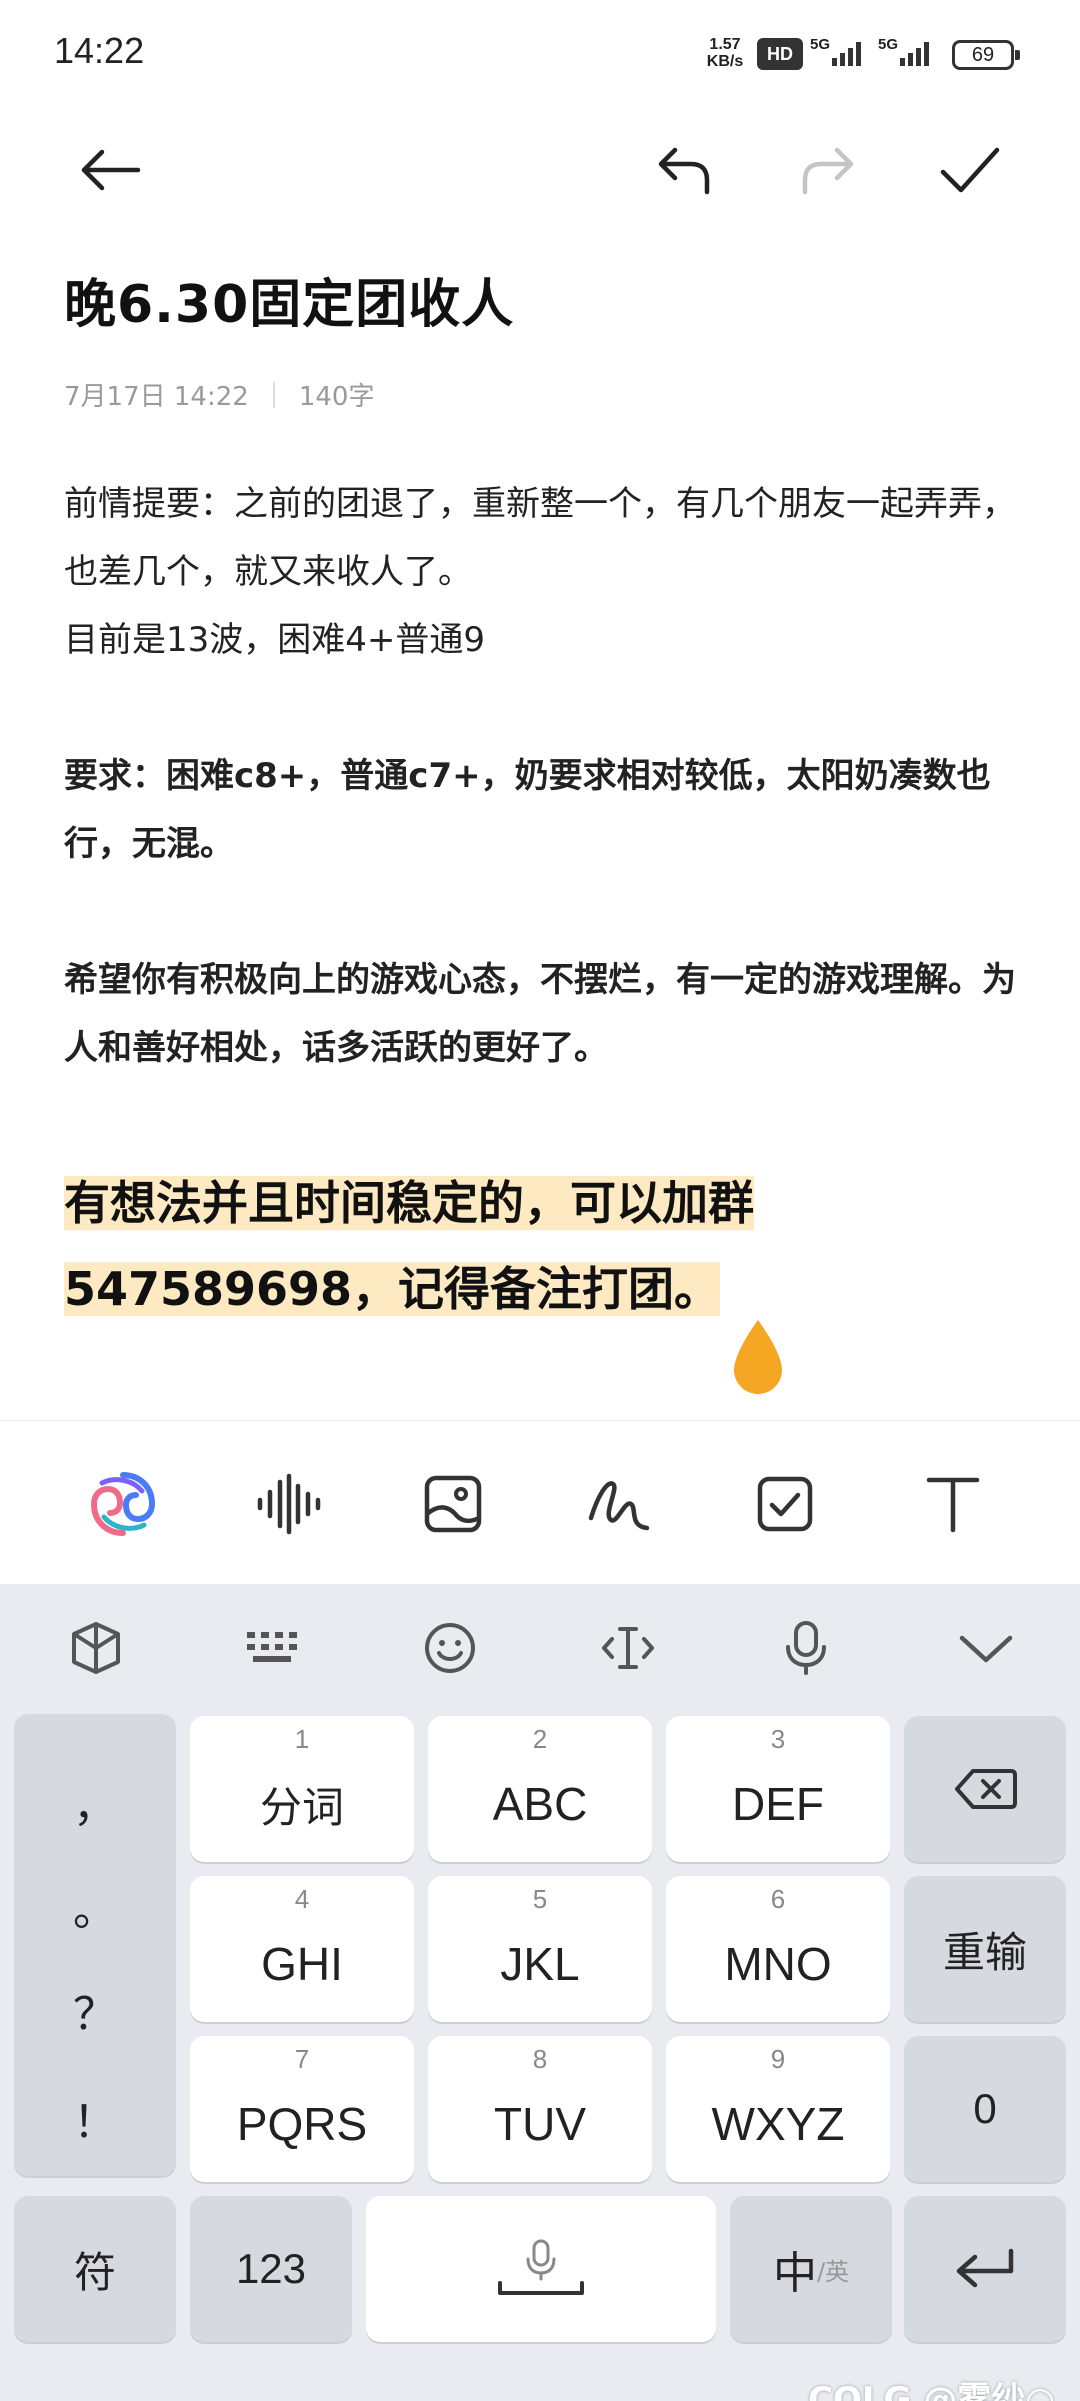  I want to click on back-button, so click(110, 170).